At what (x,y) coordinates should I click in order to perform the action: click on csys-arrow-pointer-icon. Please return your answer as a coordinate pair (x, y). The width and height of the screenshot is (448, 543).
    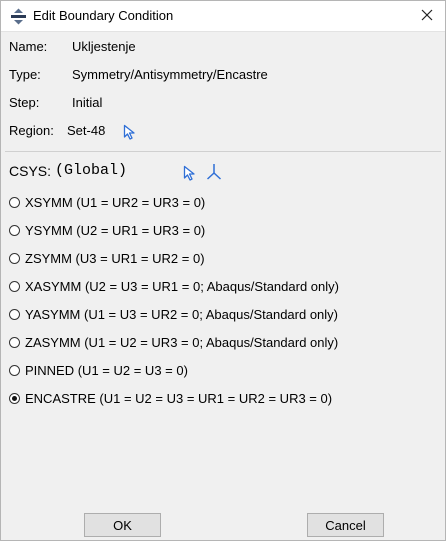
    Looking at the image, I should click on (190, 173).